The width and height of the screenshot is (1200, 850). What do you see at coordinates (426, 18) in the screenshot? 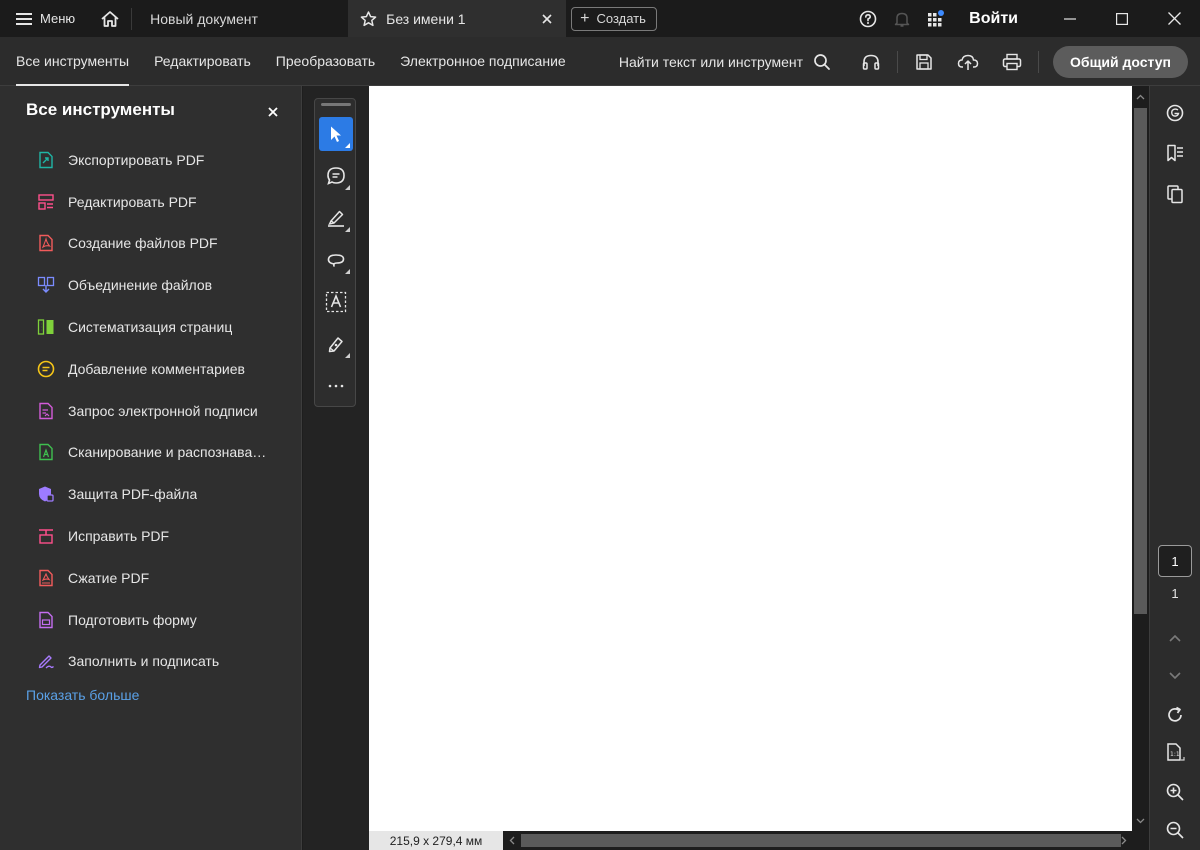
I see `tab-label: Без имени 1` at bounding box center [426, 18].